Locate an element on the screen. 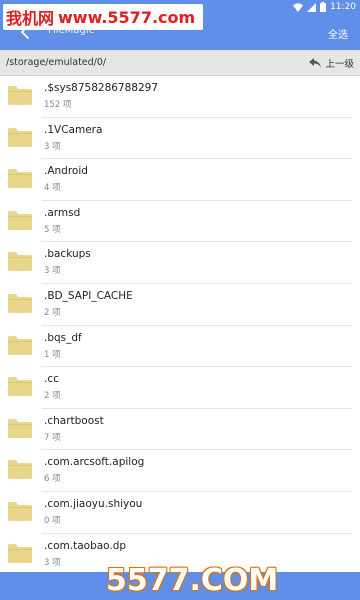 This screenshot has height=600, width=360. item-count: 4 项 is located at coordinates (52, 188).